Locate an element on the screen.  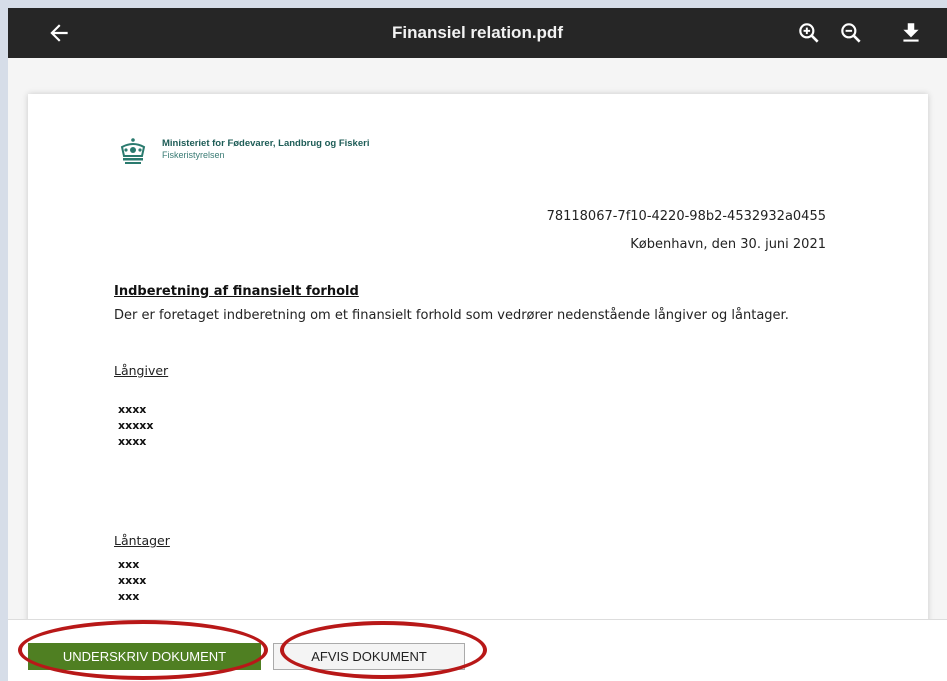
reject-document-button: AFVIS DOKUMENT is located at coordinates (369, 656).